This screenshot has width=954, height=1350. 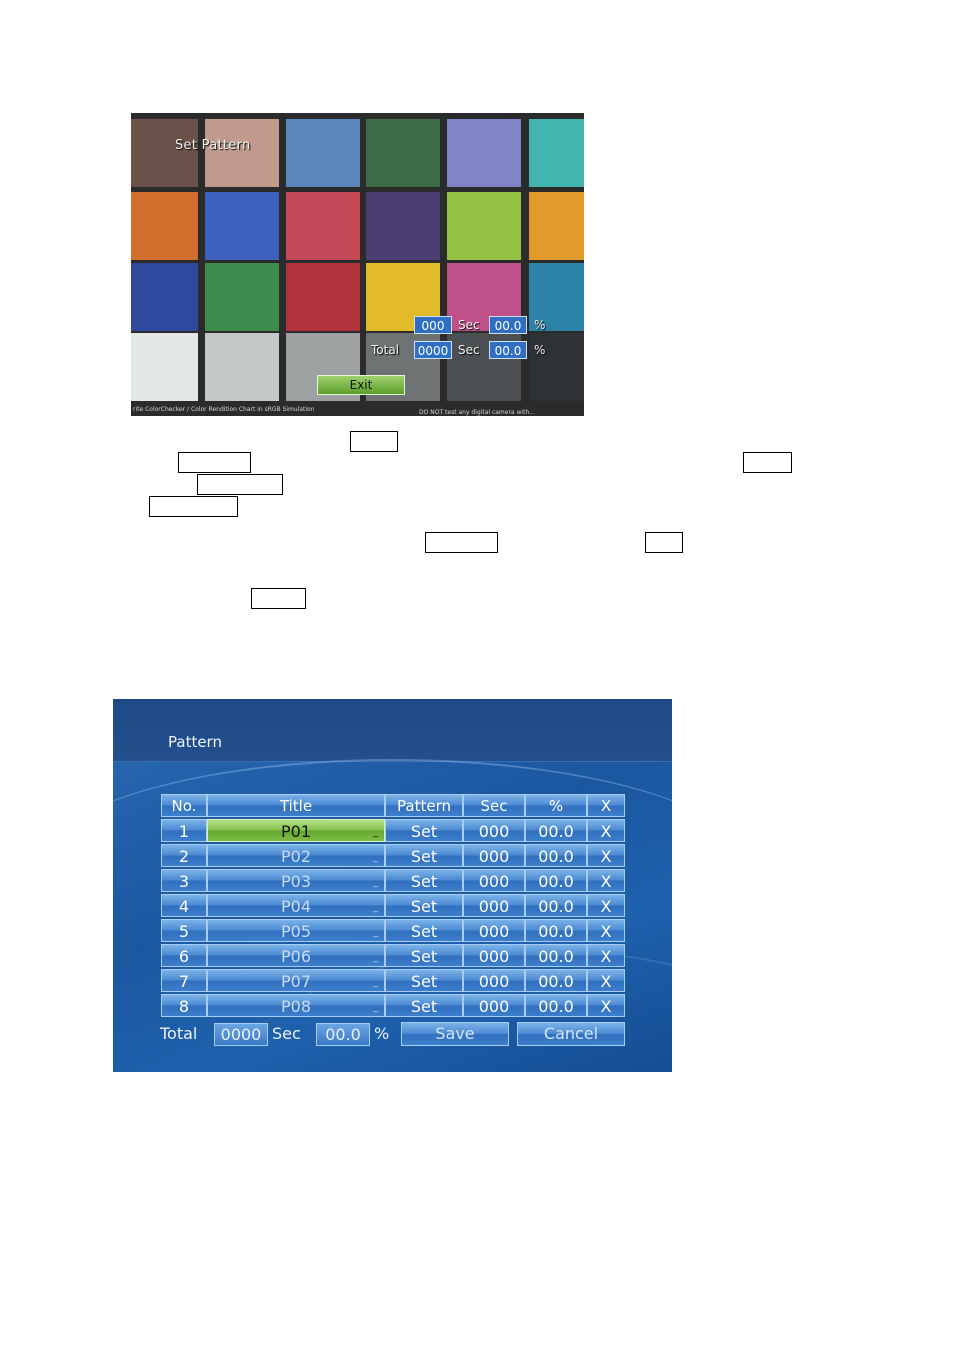 What do you see at coordinates (184, 830) in the screenshot?
I see `row-number: 1` at bounding box center [184, 830].